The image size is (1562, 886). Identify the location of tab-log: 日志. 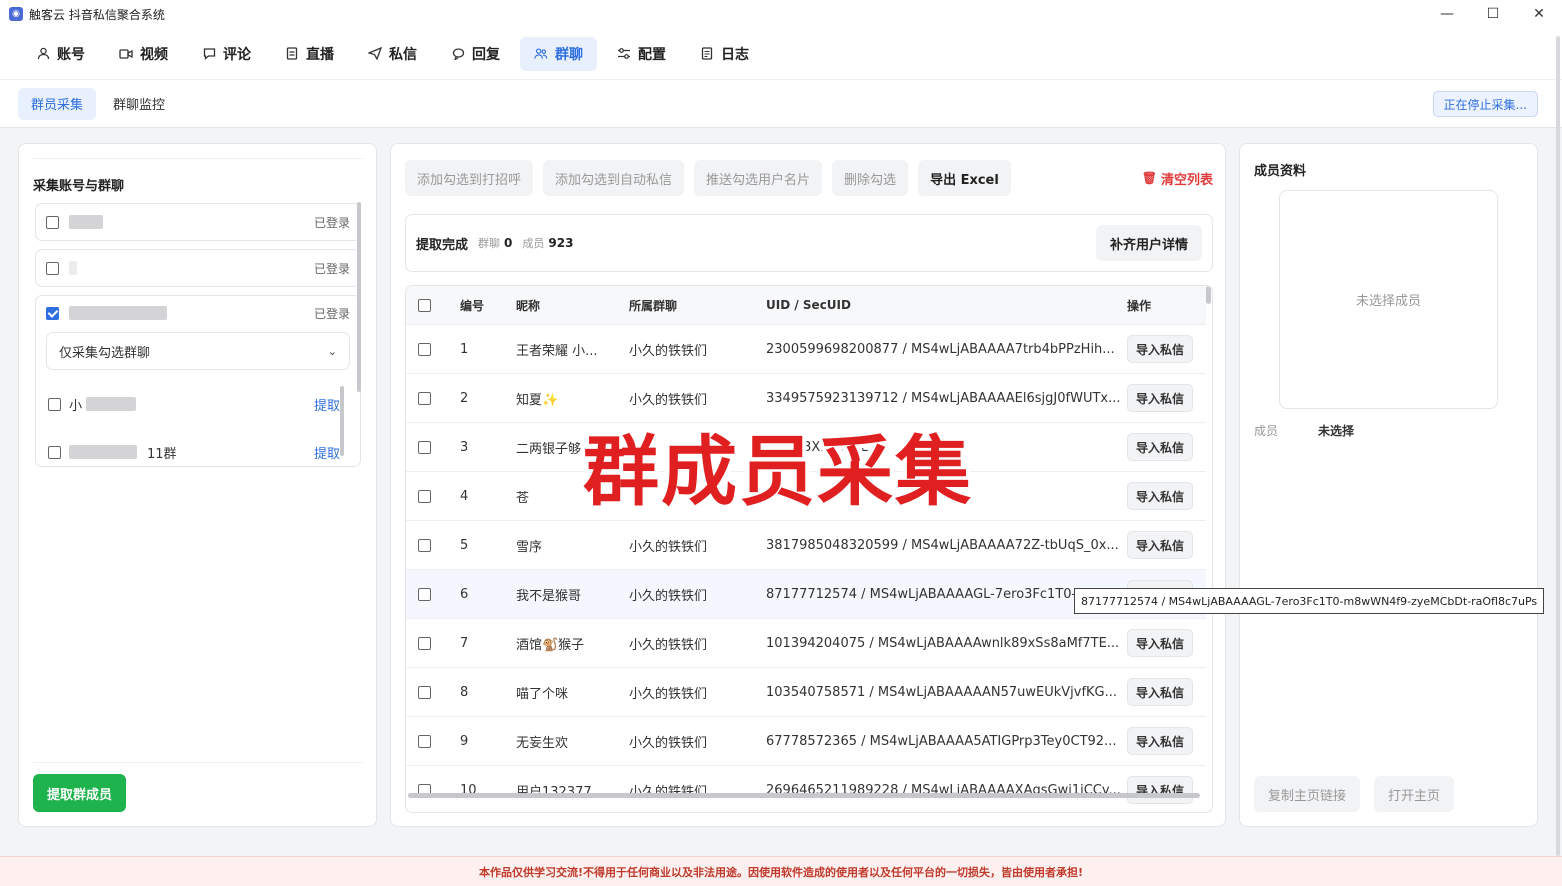
(724, 54).